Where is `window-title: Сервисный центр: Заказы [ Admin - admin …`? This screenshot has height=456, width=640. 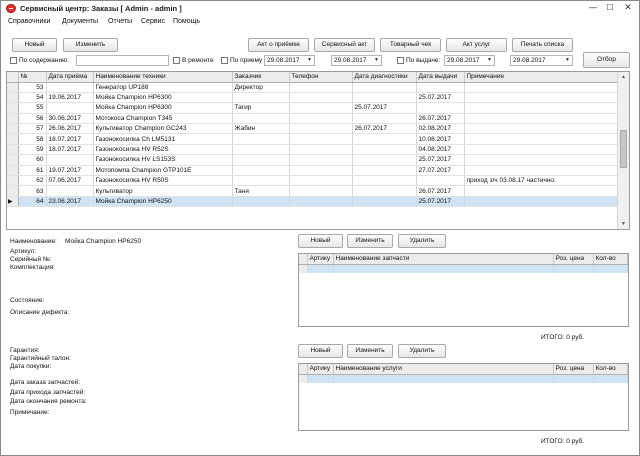 window-title: Сервисный центр: Заказы [ Admin - admin … is located at coordinates (101, 8).